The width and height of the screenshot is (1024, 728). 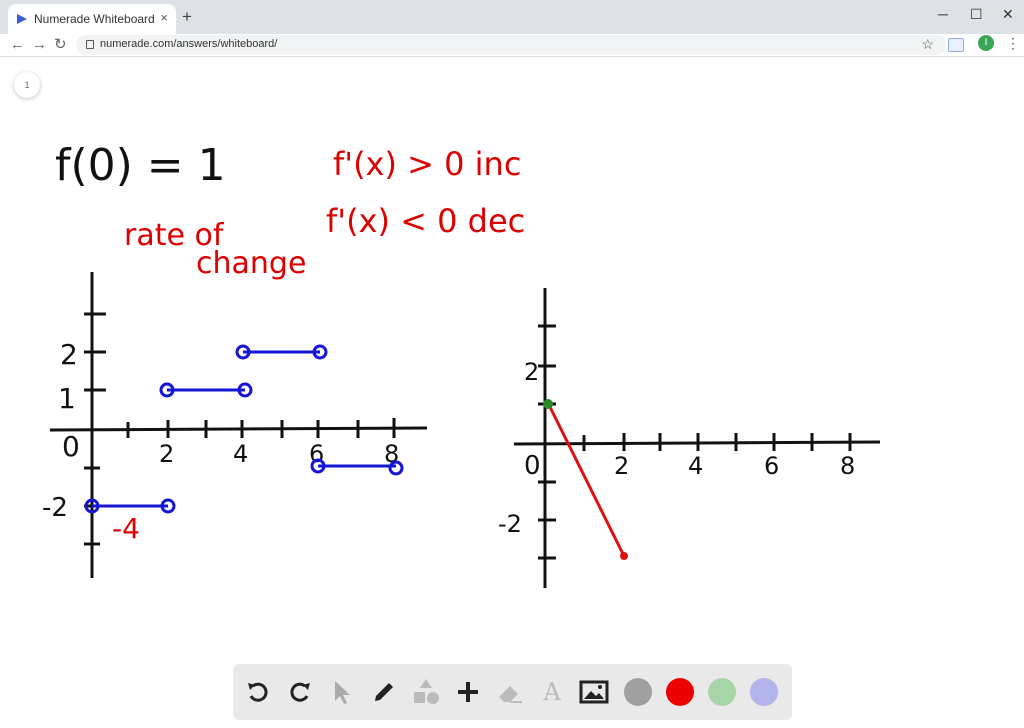 I want to click on left-graph-y-label-1: 1, so click(x=67, y=398).